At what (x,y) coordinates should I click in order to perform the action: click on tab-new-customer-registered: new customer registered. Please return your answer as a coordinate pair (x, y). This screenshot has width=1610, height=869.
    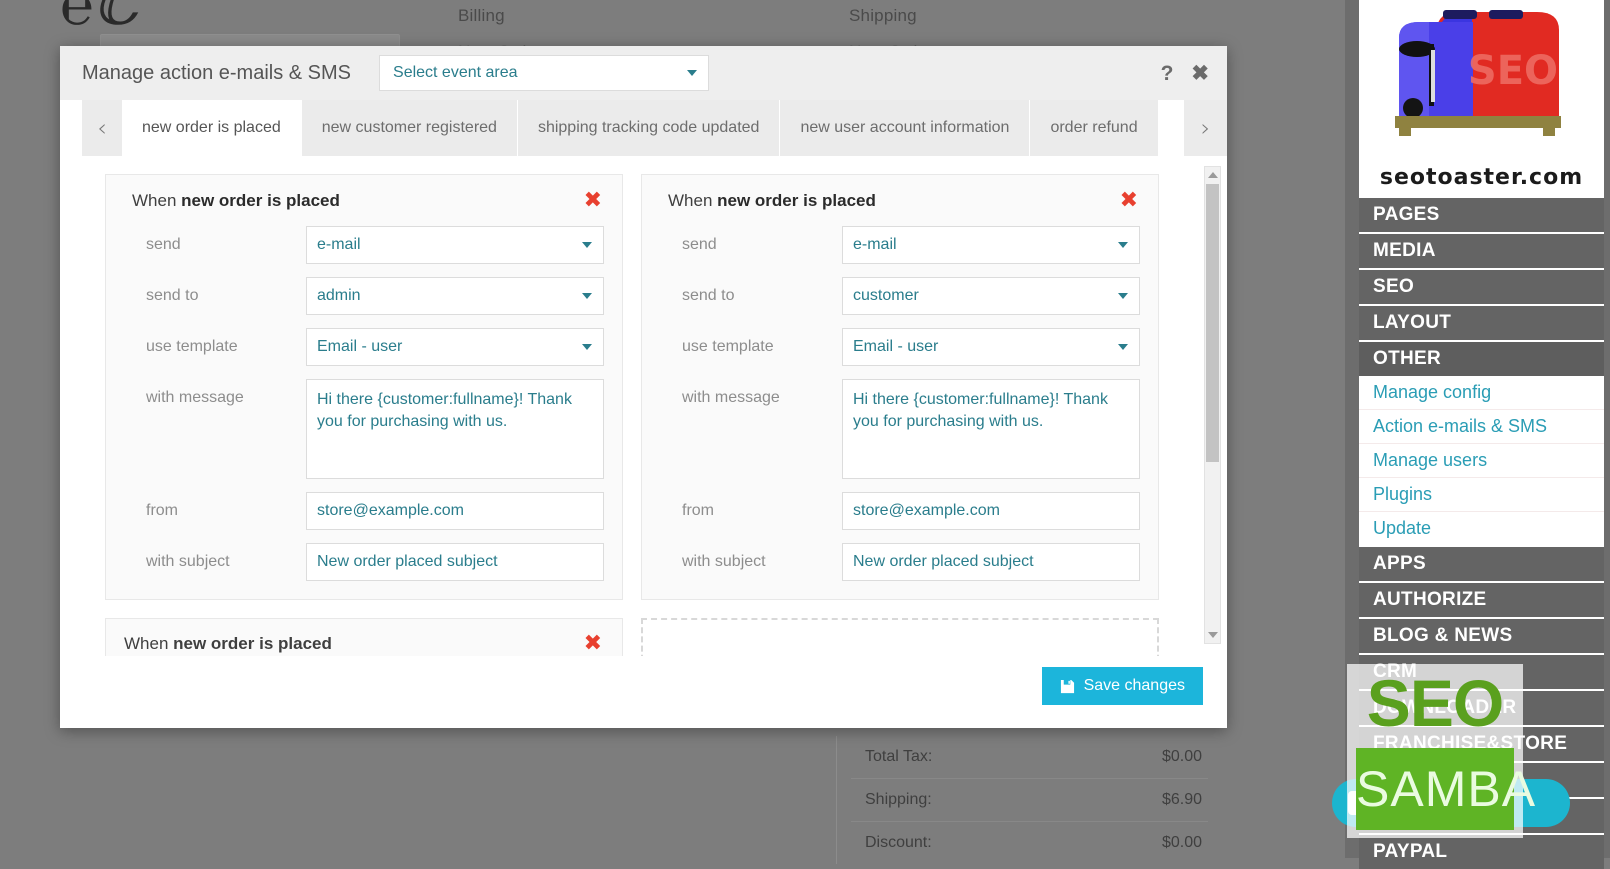
    Looking at the image, I should click on (409, 128).